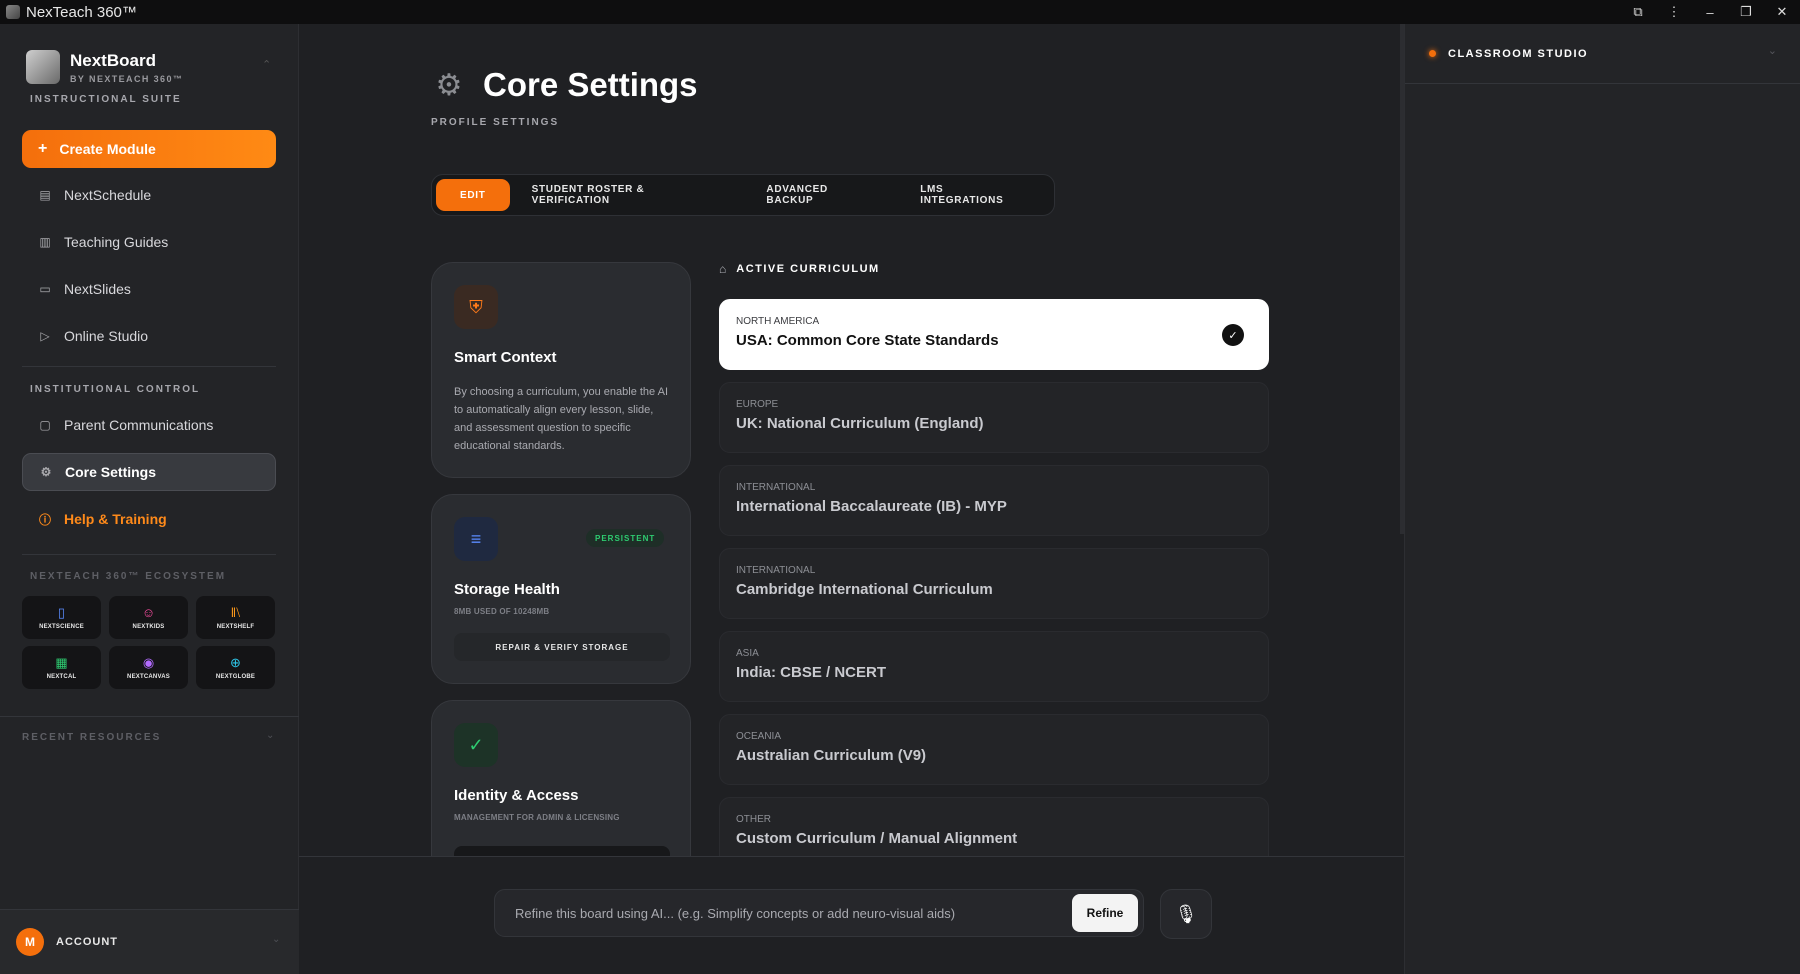  Describe the element at coordinates (127, 78) in the screenshot. I see `brand-subtitle: BY NEXTEACH 360™` at that location.